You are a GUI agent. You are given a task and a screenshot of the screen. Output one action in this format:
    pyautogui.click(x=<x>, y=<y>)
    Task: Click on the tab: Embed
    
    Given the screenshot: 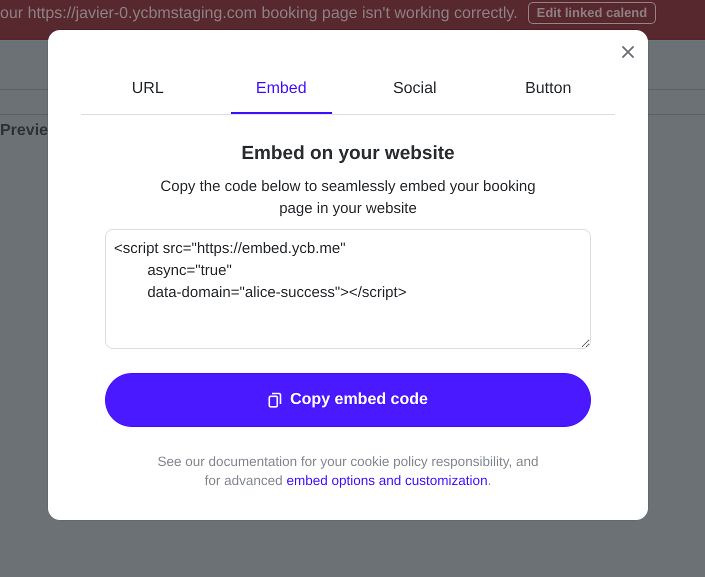 What is the action you would take?
    pyautogui.click(x=281, y=89)
    